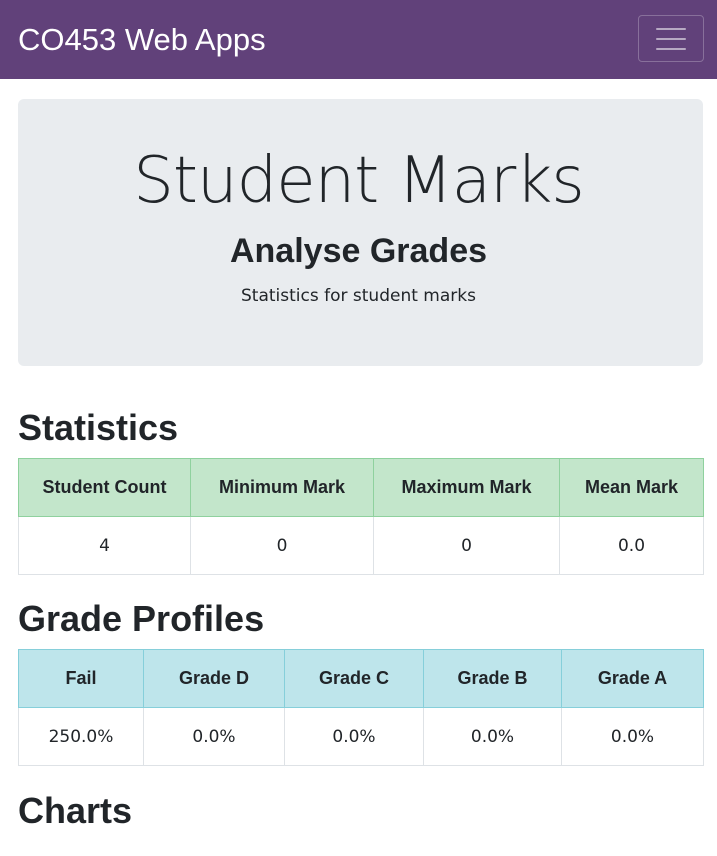  Describe the element at coordinates (81, 736) in the screenshot. I see `value-fail: 250.0%` at that location.